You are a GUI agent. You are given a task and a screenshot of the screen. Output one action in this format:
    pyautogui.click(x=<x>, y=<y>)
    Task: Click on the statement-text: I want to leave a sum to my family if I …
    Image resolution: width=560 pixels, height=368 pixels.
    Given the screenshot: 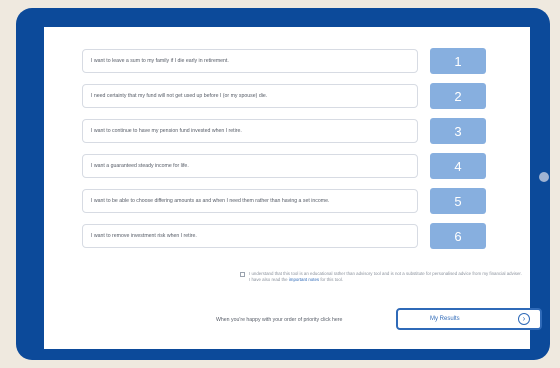 What is the action you would take?
    pyautogui.click(x=160, y=60)
    